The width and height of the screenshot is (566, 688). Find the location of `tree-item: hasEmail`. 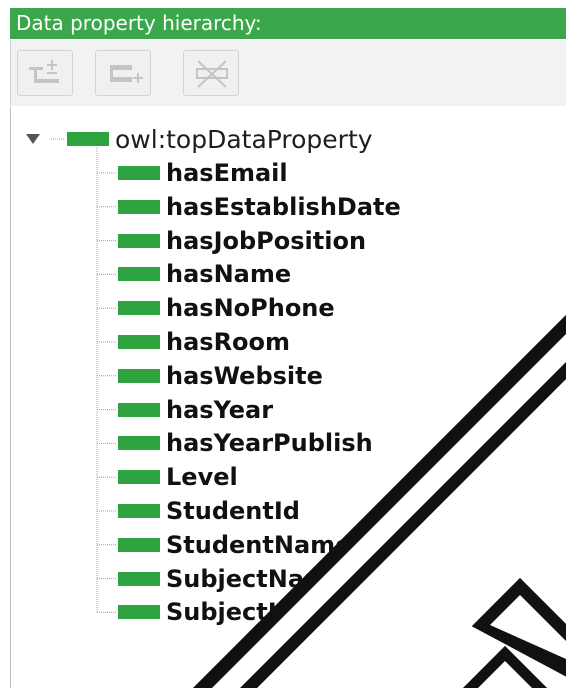

tree-item: hasEmail is located at coordinates (203, 173).